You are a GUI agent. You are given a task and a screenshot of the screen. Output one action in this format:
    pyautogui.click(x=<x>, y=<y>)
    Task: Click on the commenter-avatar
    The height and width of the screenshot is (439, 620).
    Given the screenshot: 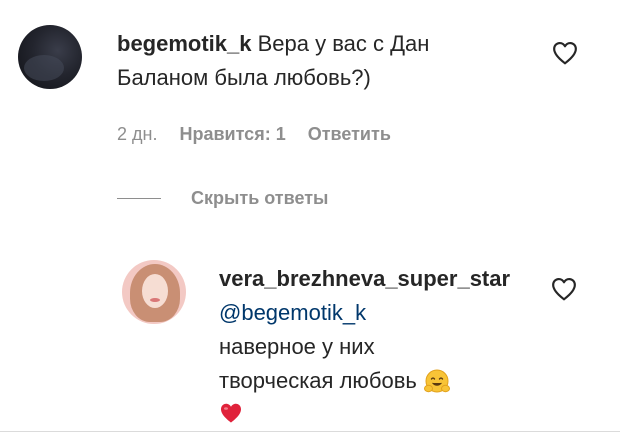 What is the action you would take?
    pyautogui.click(x=50, y=57)
    